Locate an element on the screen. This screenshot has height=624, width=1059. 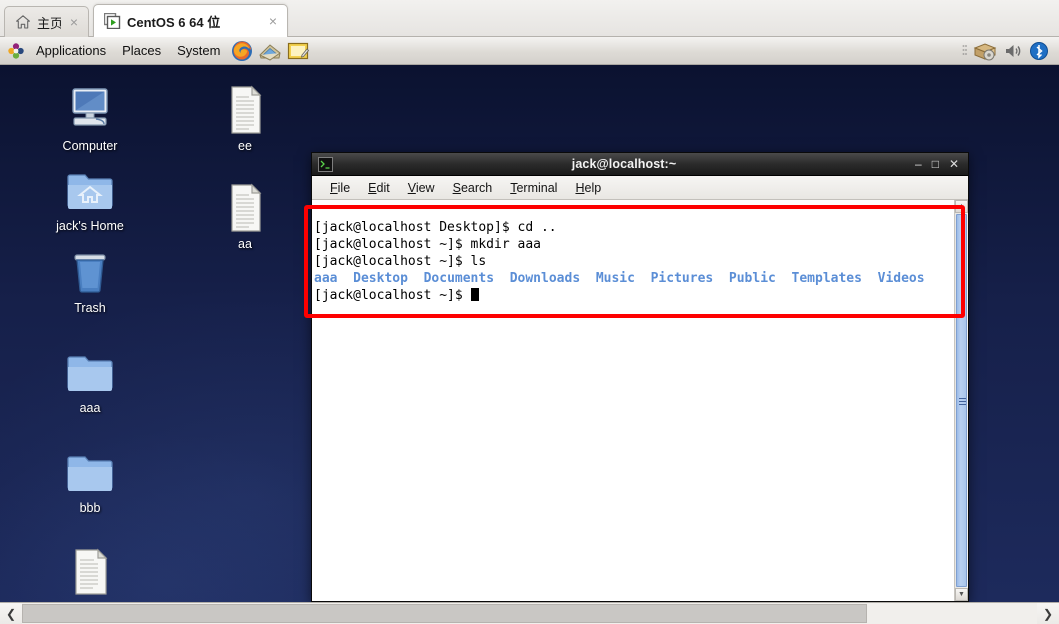
minimize-icon: – is located at coordinates (918, 164).